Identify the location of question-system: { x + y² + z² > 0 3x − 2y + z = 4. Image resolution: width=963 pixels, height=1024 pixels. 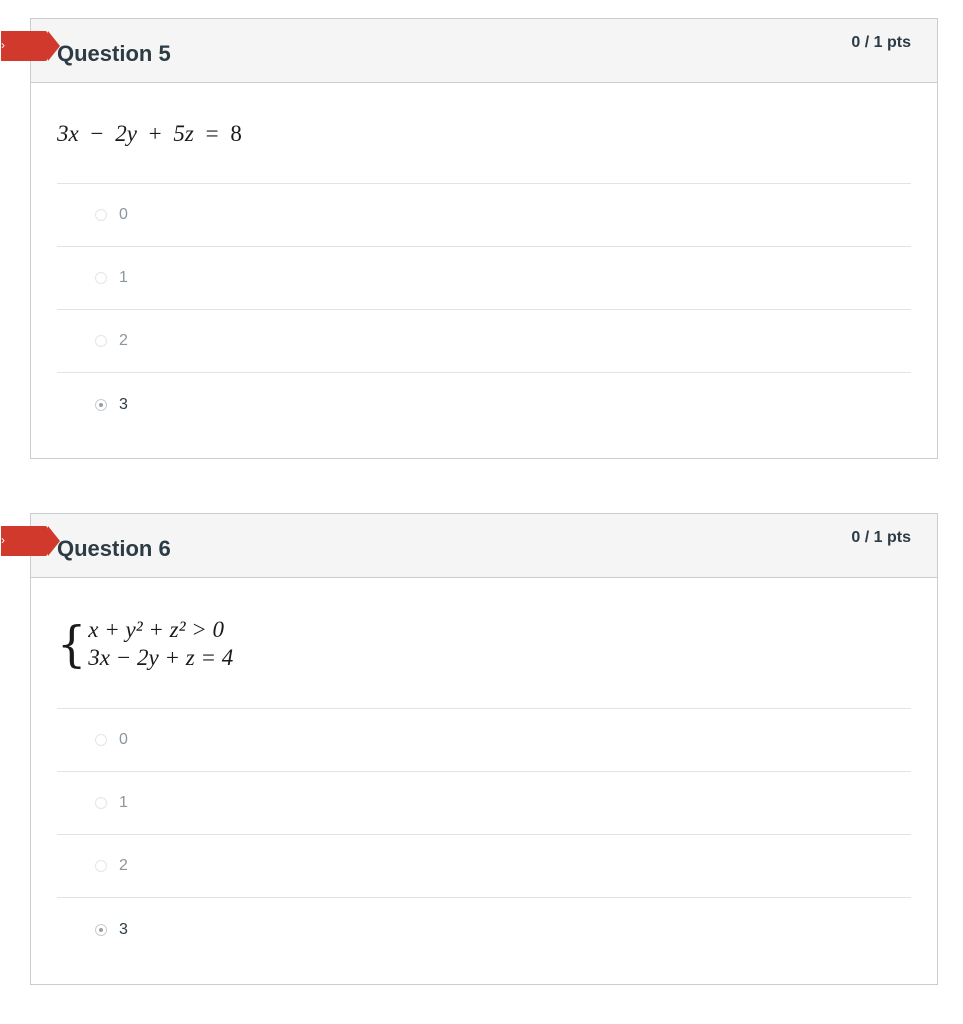
(484, 643).